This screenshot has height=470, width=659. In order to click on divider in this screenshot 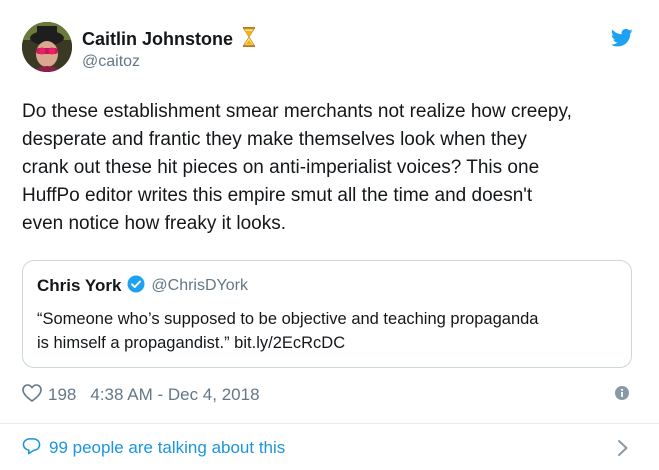, I will do `click(329, 423)`.